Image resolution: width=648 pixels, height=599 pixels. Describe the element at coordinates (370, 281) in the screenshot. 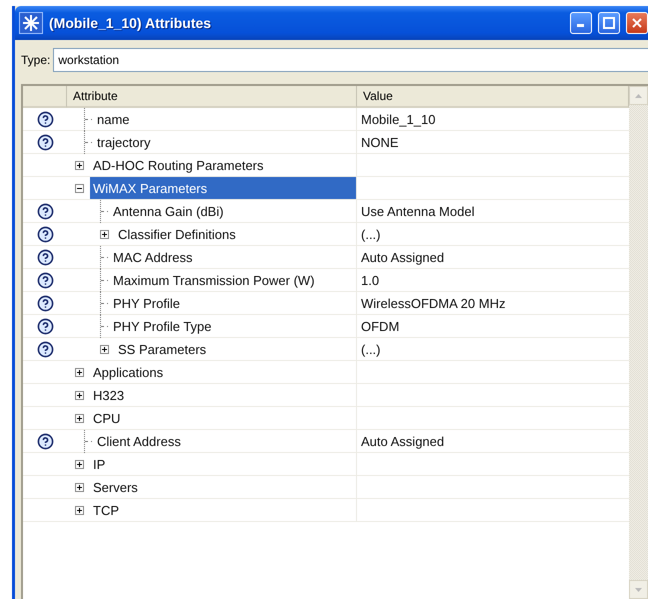

I see `attribute-value: 1.0` at that location.